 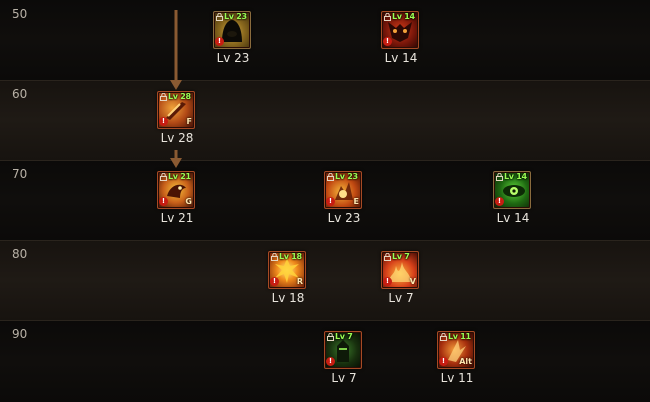 What do you see at coordinates (287, 270) in the screenshot?
I see `explosion-icon: Lv 18 ! R` at bounding box center [287, 270].